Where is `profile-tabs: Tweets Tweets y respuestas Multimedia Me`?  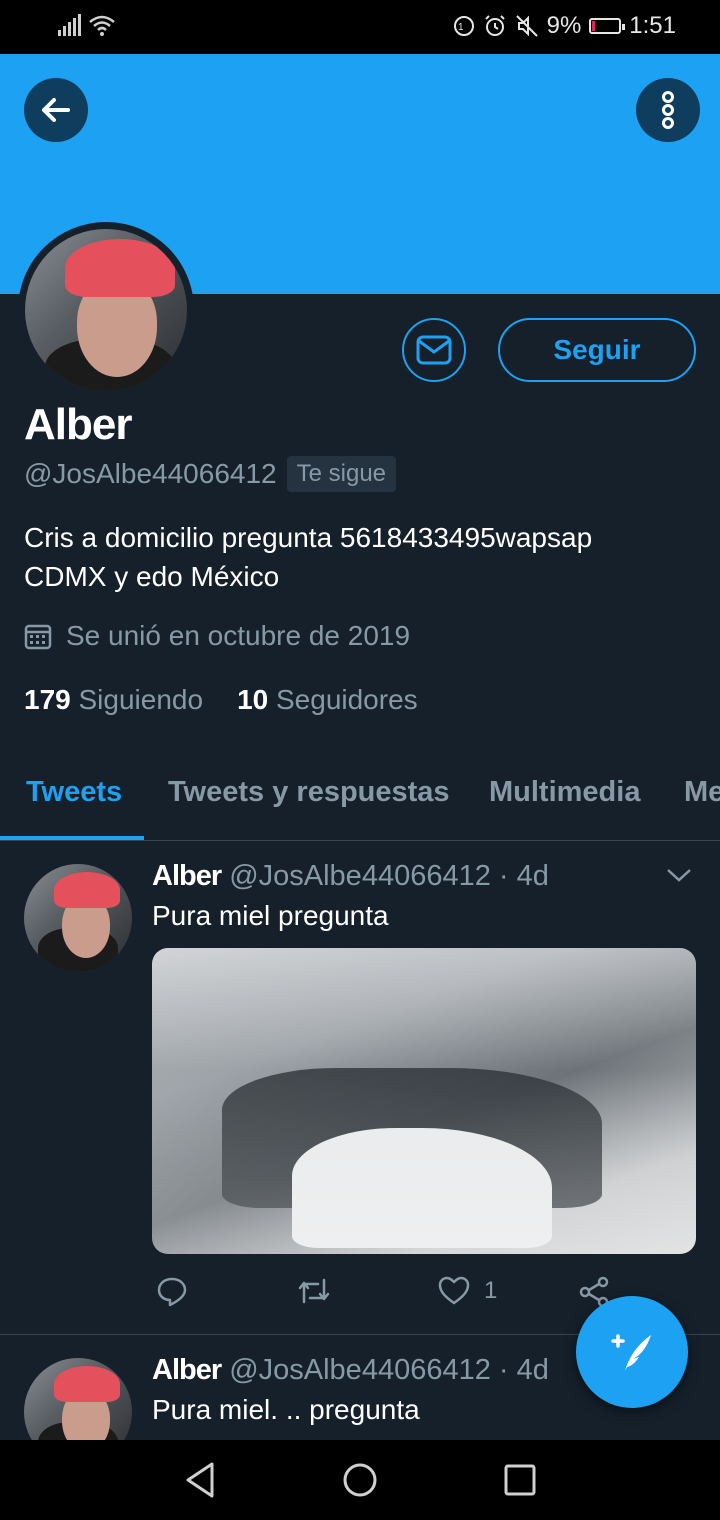
profile-tabs: Tweets Tweets y respuestas Multimedia Me is located at coordinates (360, 798).